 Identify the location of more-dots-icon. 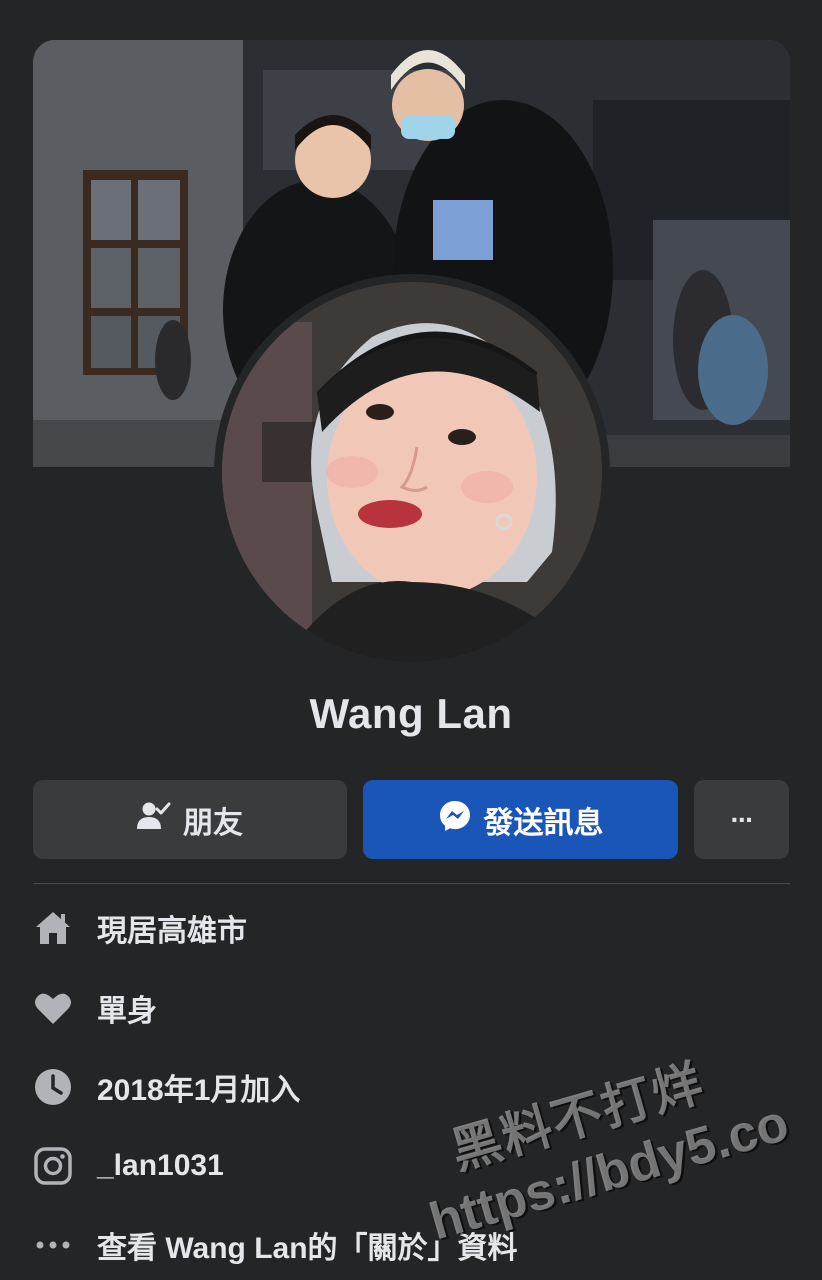
(53, 1245).